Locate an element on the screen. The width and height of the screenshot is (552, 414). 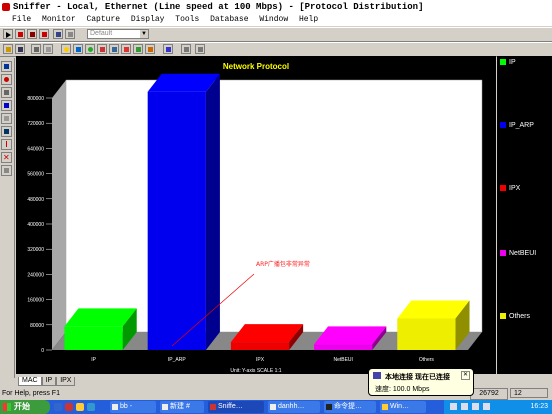
status-help-text: For Help, press F1 is located at coordinates (31, 393).